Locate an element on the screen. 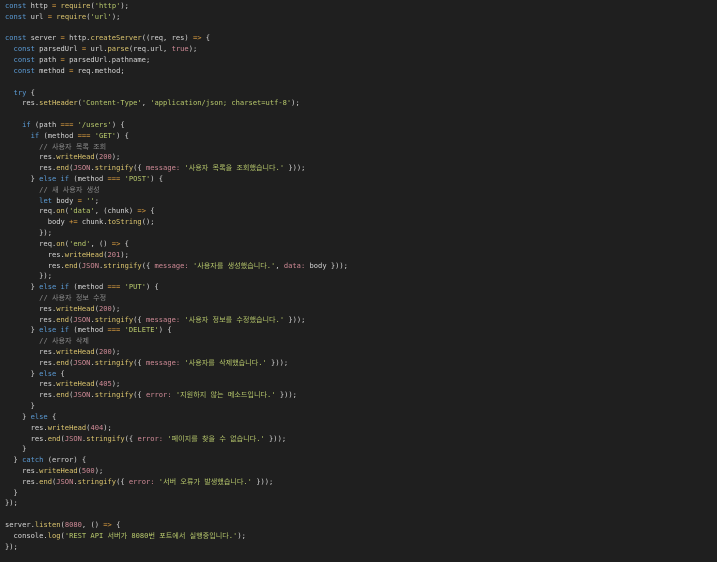 The height and width of the screenshot is (562, 717). code-token: url is located at coordinates (37, 16).